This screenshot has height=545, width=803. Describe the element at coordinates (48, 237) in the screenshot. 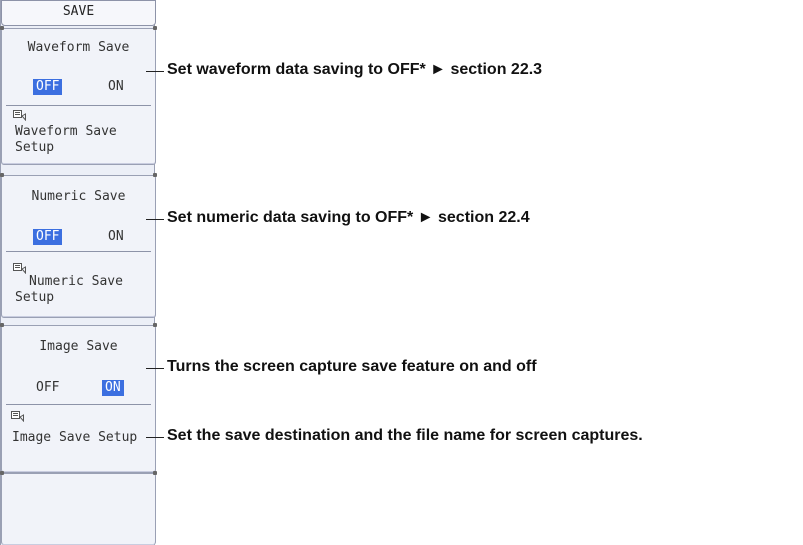

I see `numeric-save-off-option: OFF` at that location.